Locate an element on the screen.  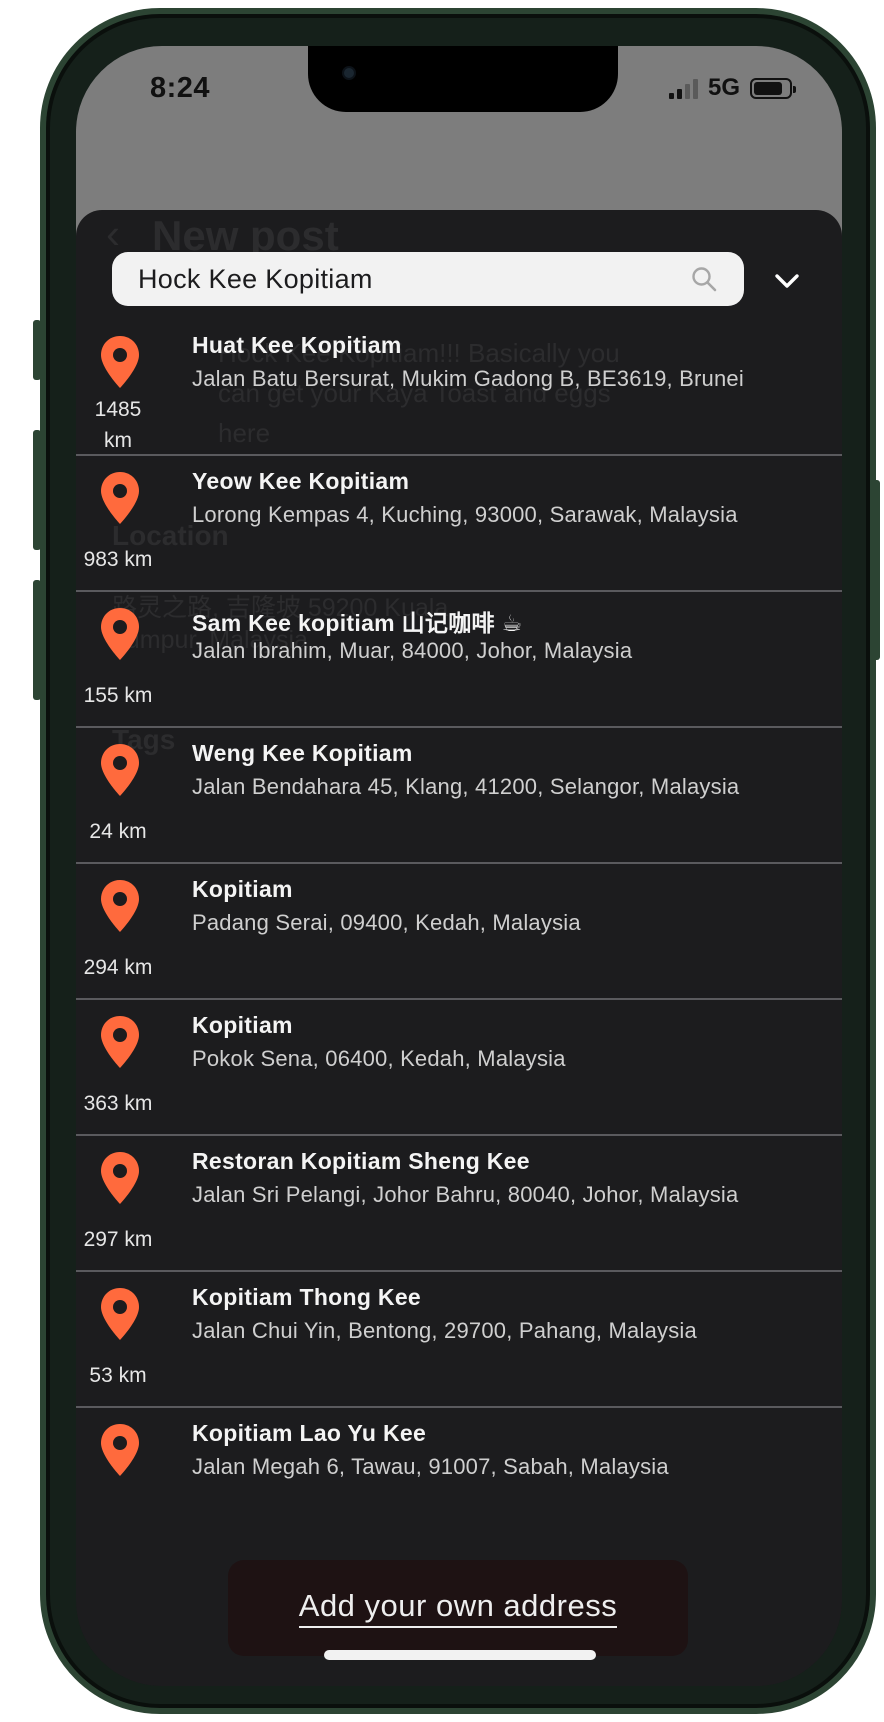
signal-icon is located at coordinates (683, 88).